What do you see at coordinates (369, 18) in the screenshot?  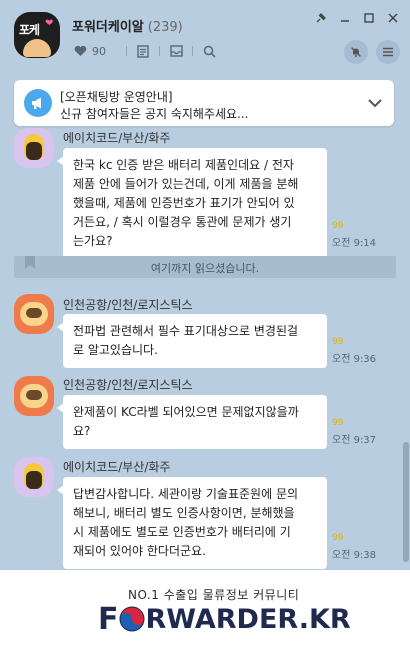 I see `maximize-icon` at bounding box center [369, 18].